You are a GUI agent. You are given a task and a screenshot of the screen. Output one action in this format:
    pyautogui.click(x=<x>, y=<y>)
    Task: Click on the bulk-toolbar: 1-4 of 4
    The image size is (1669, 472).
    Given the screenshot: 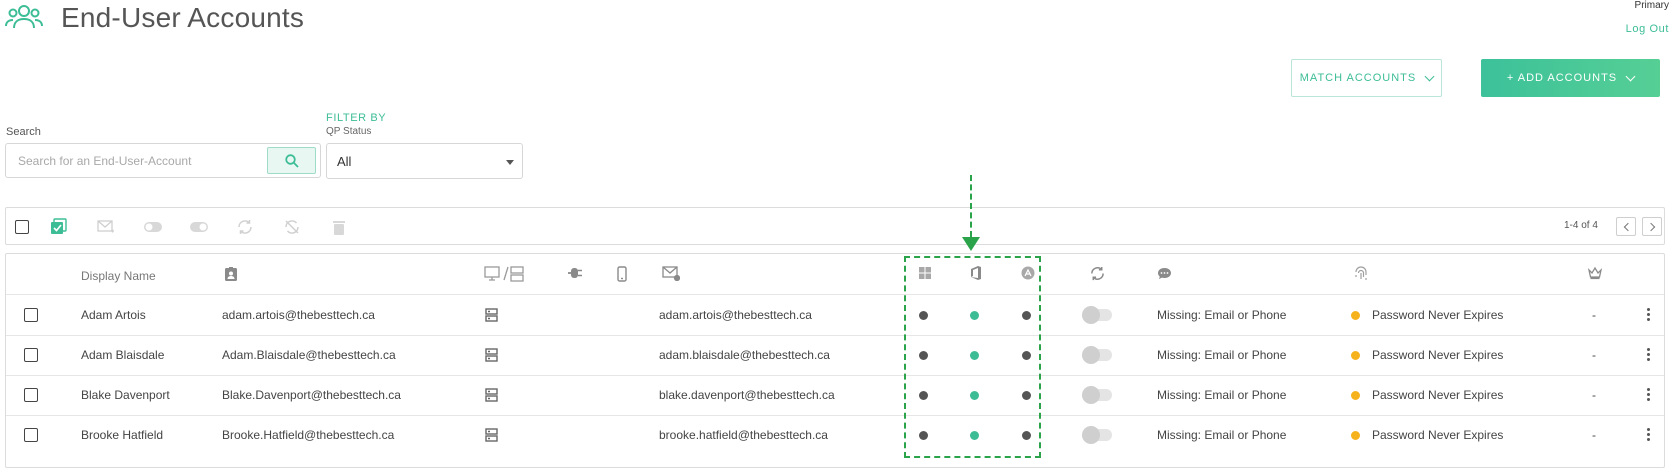 What is the action you would take?
    pyautogui.click(x=835, y=226)
    